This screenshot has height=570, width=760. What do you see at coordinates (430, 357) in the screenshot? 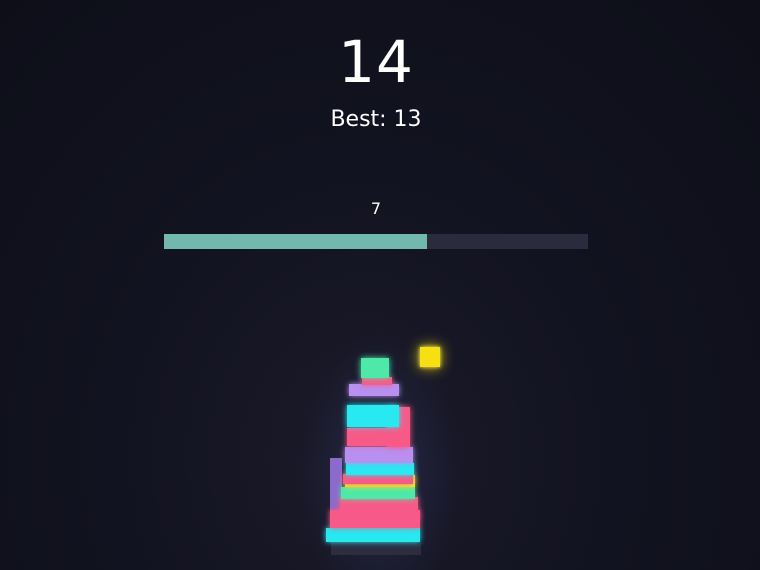
I see `yellow-gem-block` at bounding box center [430, 357].